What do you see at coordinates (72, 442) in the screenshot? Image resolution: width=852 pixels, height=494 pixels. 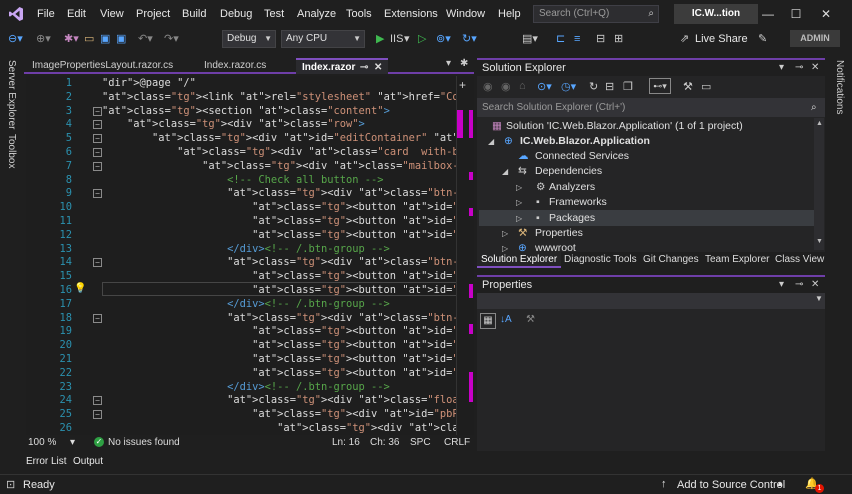 I see `zoom-dropdown-icon: ▾` at bounding box center [72, 442].